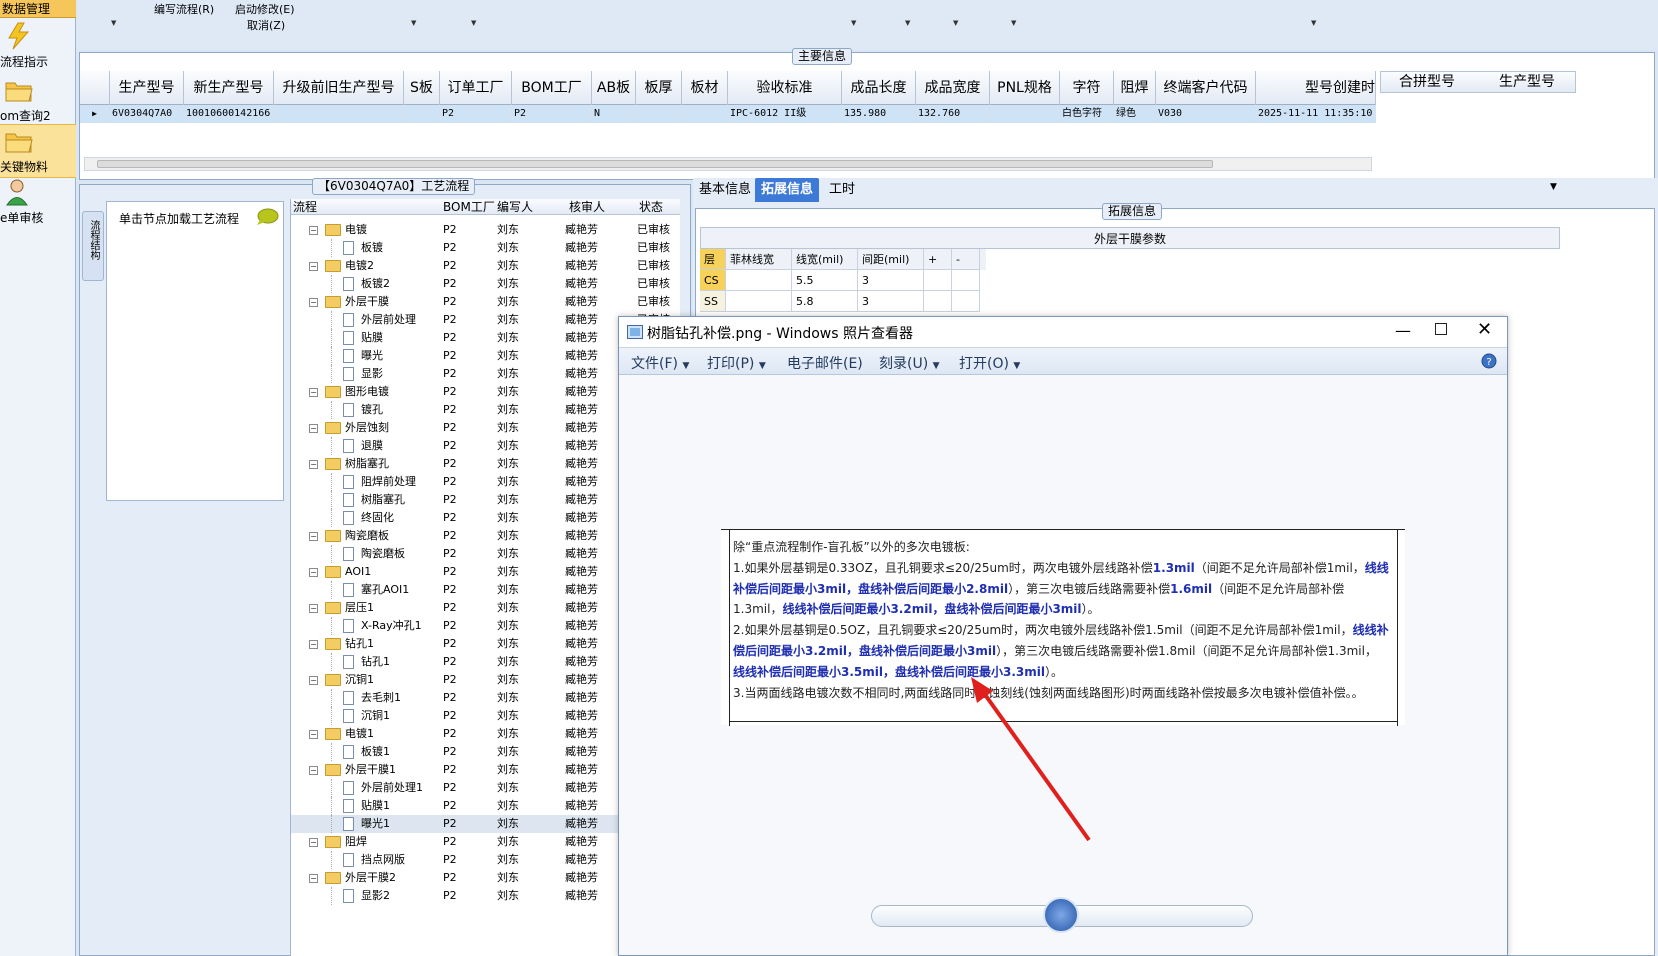  What do you see at coordinates (1025, 88) in the screenshot?
I see `column-header: PNL规格` at bounding box center [1025, 88].